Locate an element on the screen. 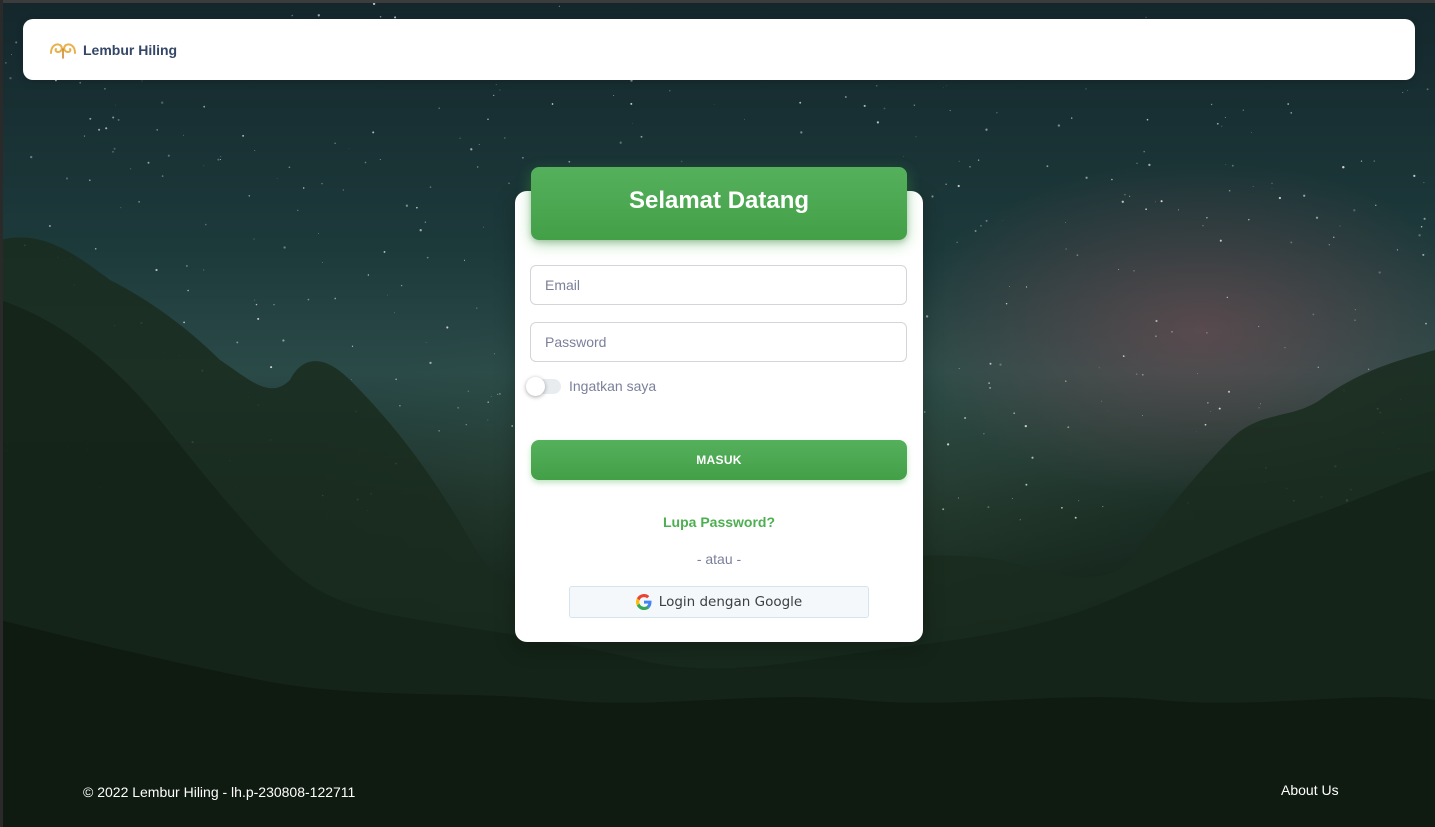  remember-me-label: Ingatkan saya is located at coordinates (613, 386).